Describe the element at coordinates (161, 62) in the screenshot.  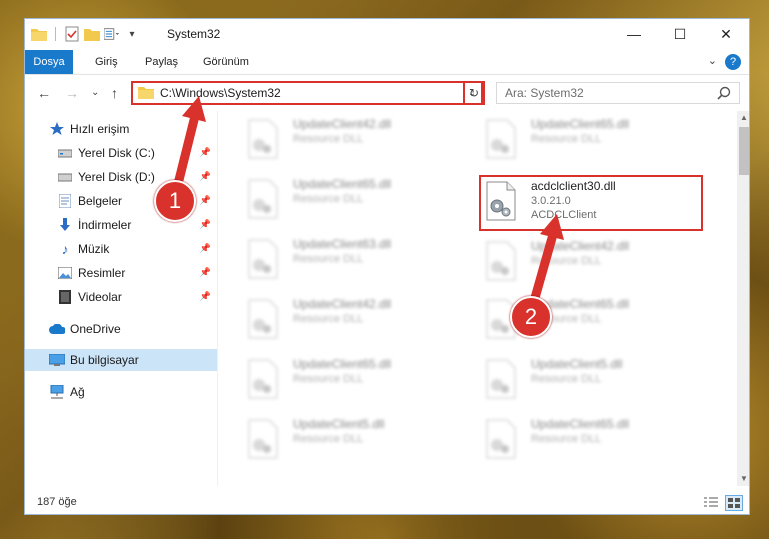
I see `tab-share: Paylaş` at that location.